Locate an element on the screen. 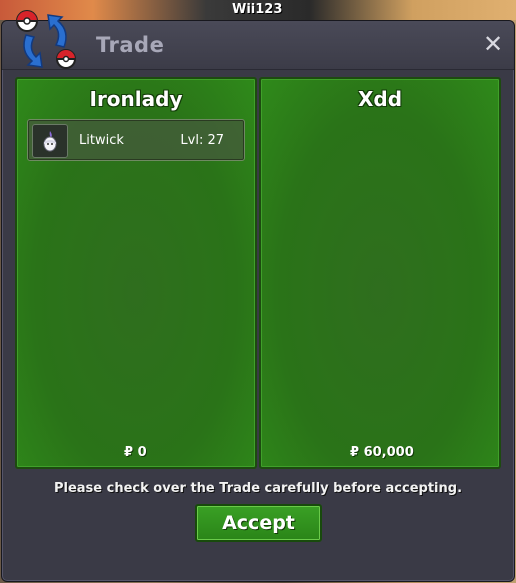 Image resolution: width=516 pixels, height=583 pixels. right-money-amount: ₽ 60,000 is located at coordinates (382, 452).